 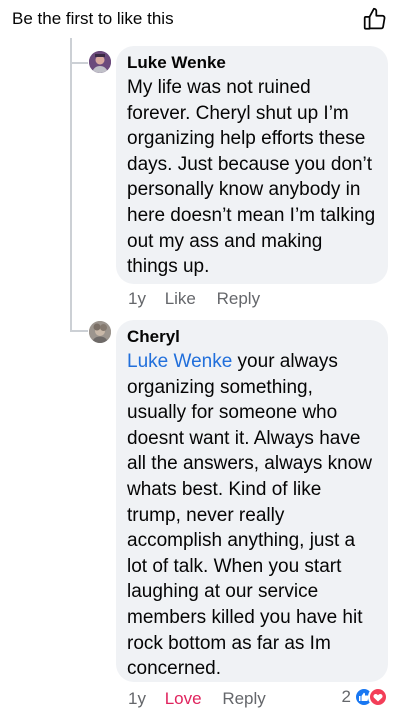 I want to click on like-button: Like, so click(x=180, y=298).